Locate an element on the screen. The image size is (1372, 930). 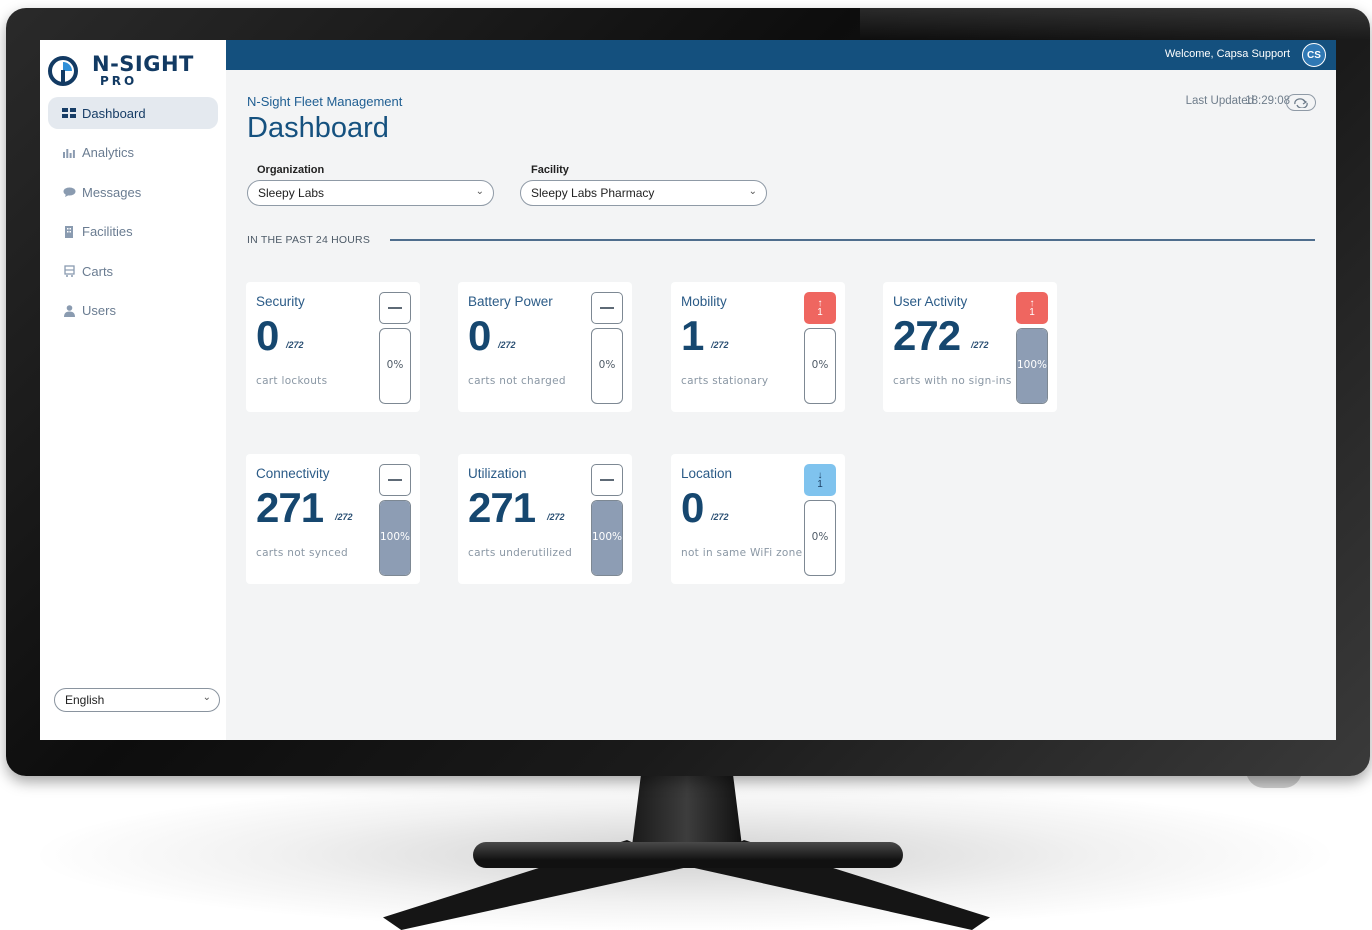
card-description: carts stationary is located at coordinates (725, 381).